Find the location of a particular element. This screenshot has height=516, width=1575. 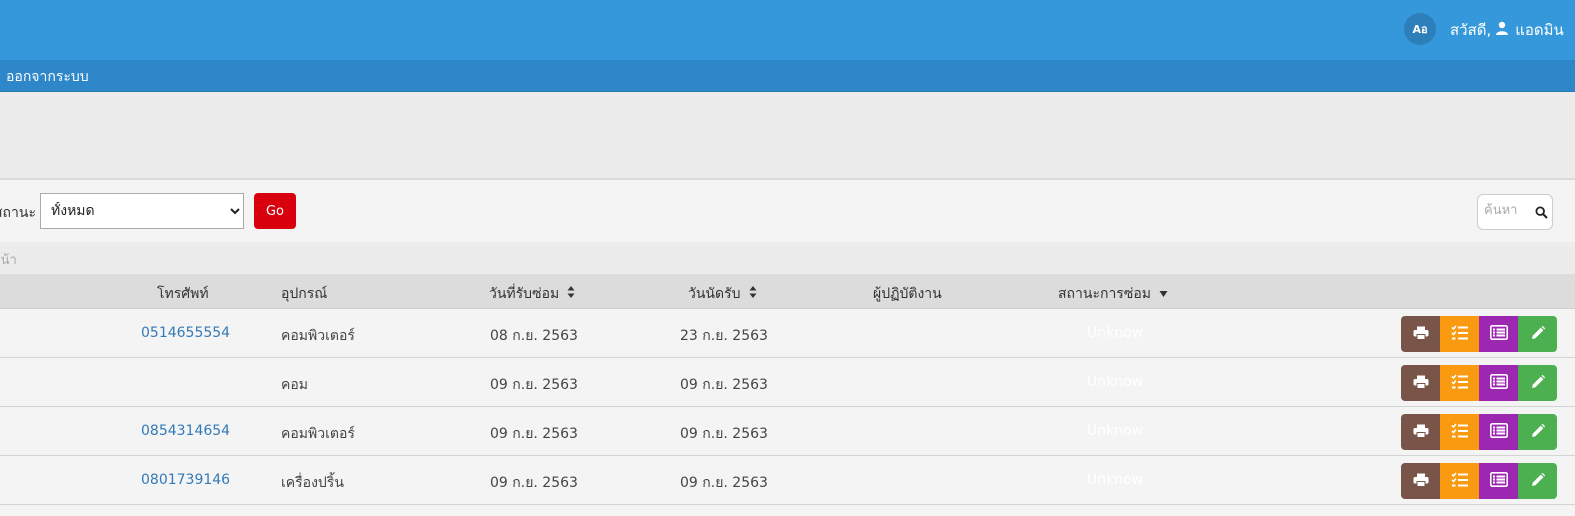

column-header-received-date-label: วันที่รับซ่อม is located at coordinates (524, 294).